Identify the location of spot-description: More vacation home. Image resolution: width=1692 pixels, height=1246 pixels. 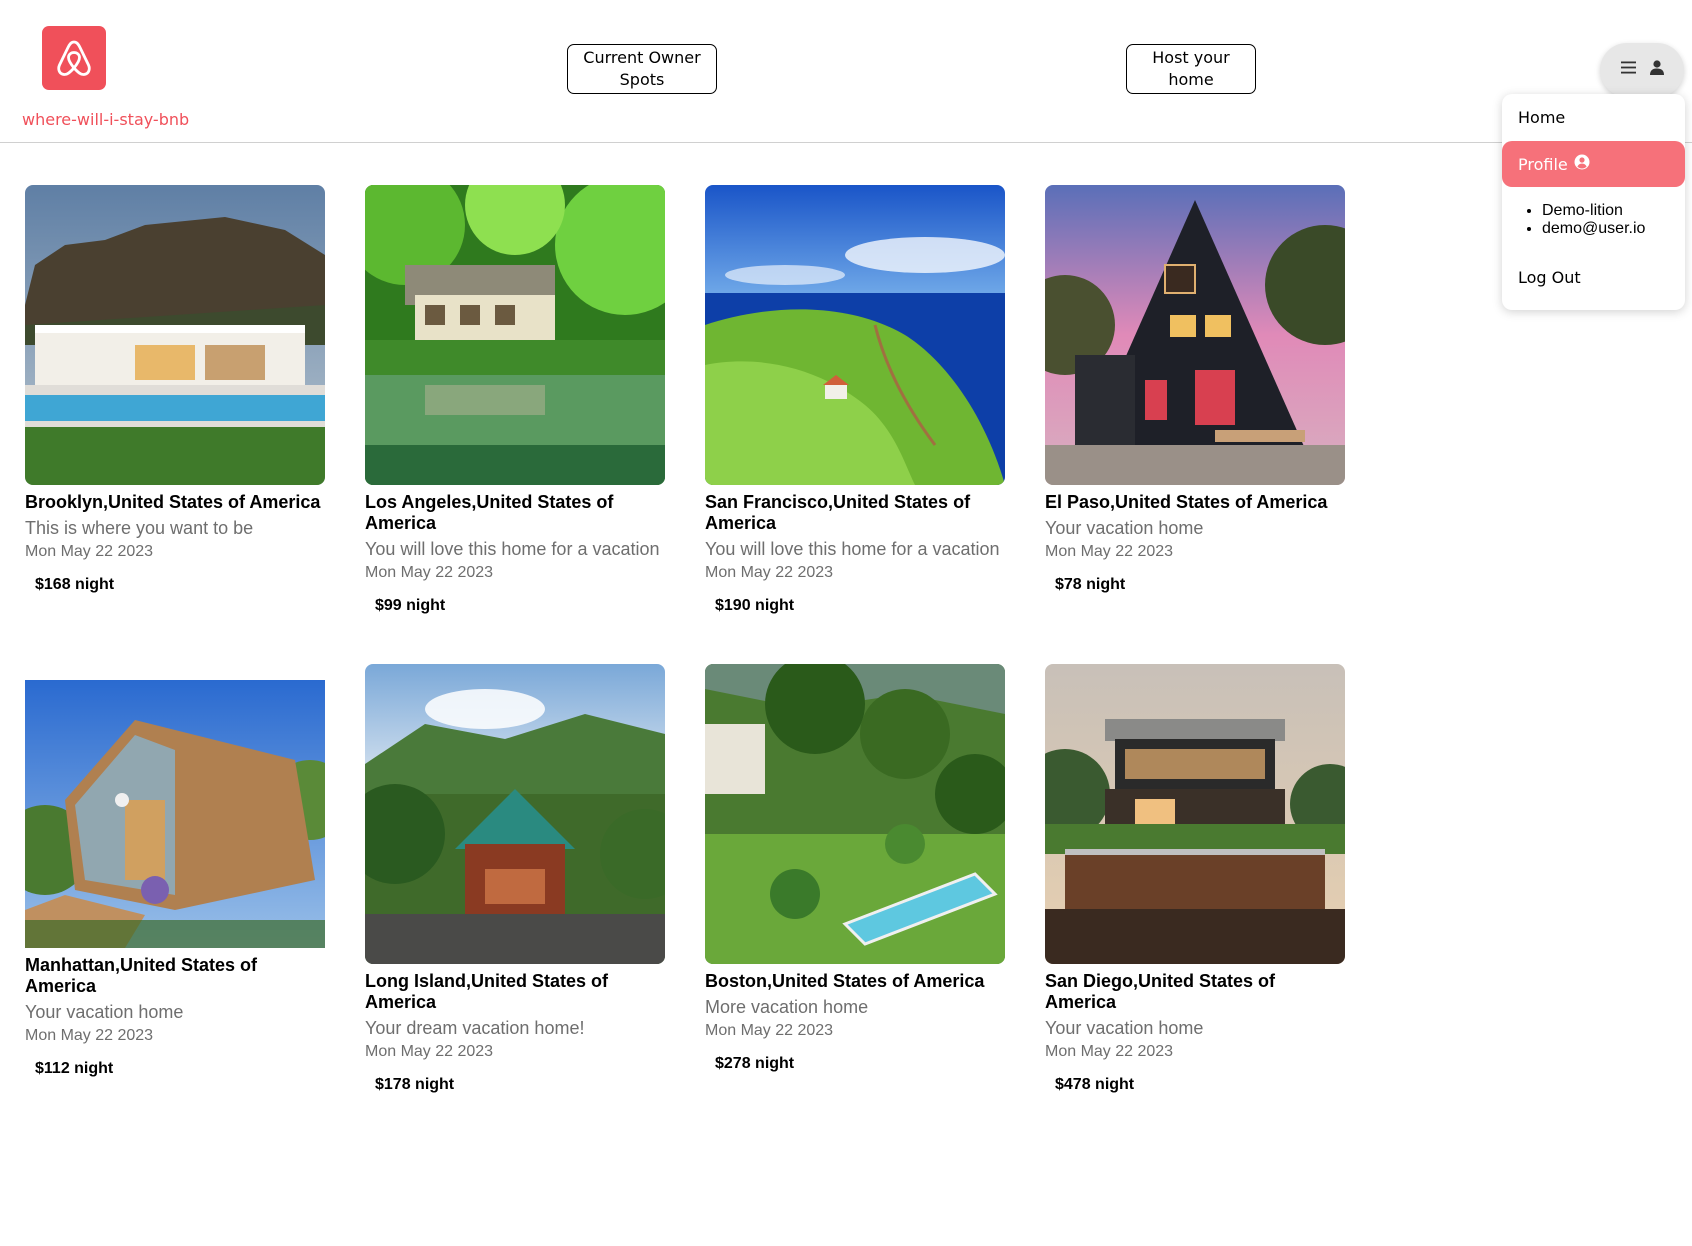
(787, 1007).